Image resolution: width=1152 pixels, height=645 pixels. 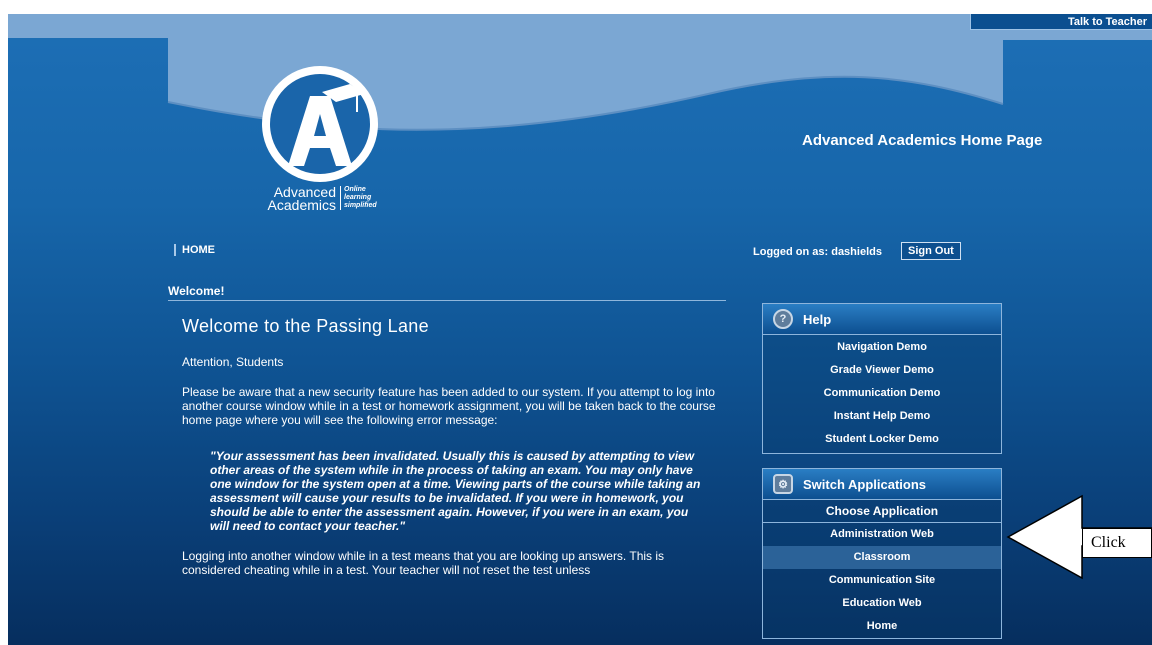 What do you see at coordinates (783, 484) in the screenshot?
I see `gears-icon: ⚙` at bounding box center [783, 484].